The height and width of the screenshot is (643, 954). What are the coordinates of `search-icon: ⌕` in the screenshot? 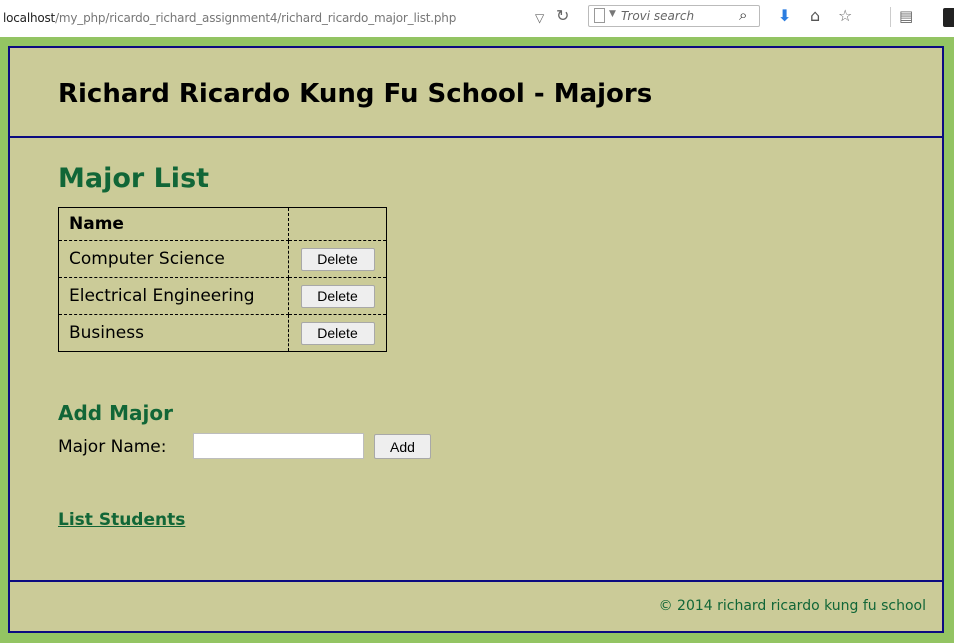 It's located at (743, 15).